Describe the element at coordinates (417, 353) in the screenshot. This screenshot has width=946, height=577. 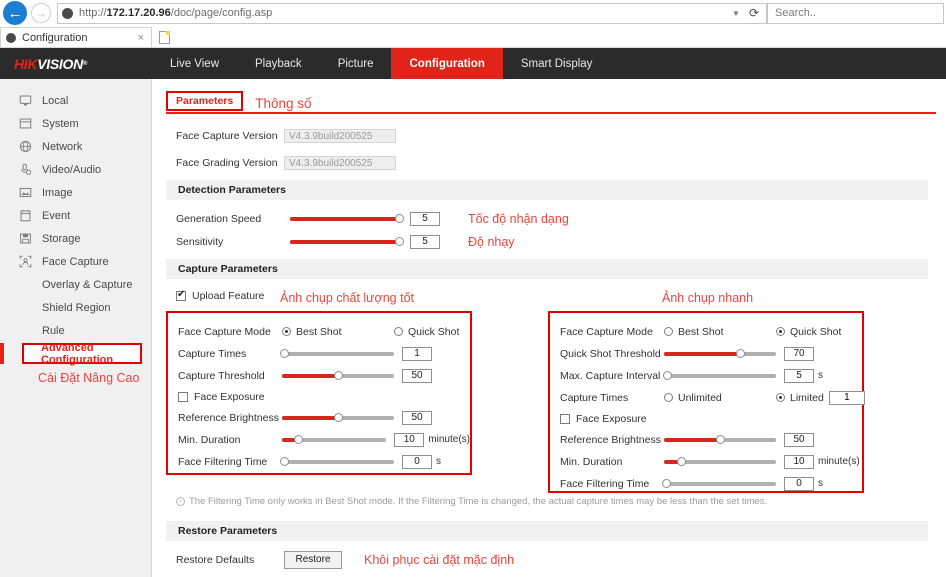
I see `left-capture-times-value: 1` at that location.